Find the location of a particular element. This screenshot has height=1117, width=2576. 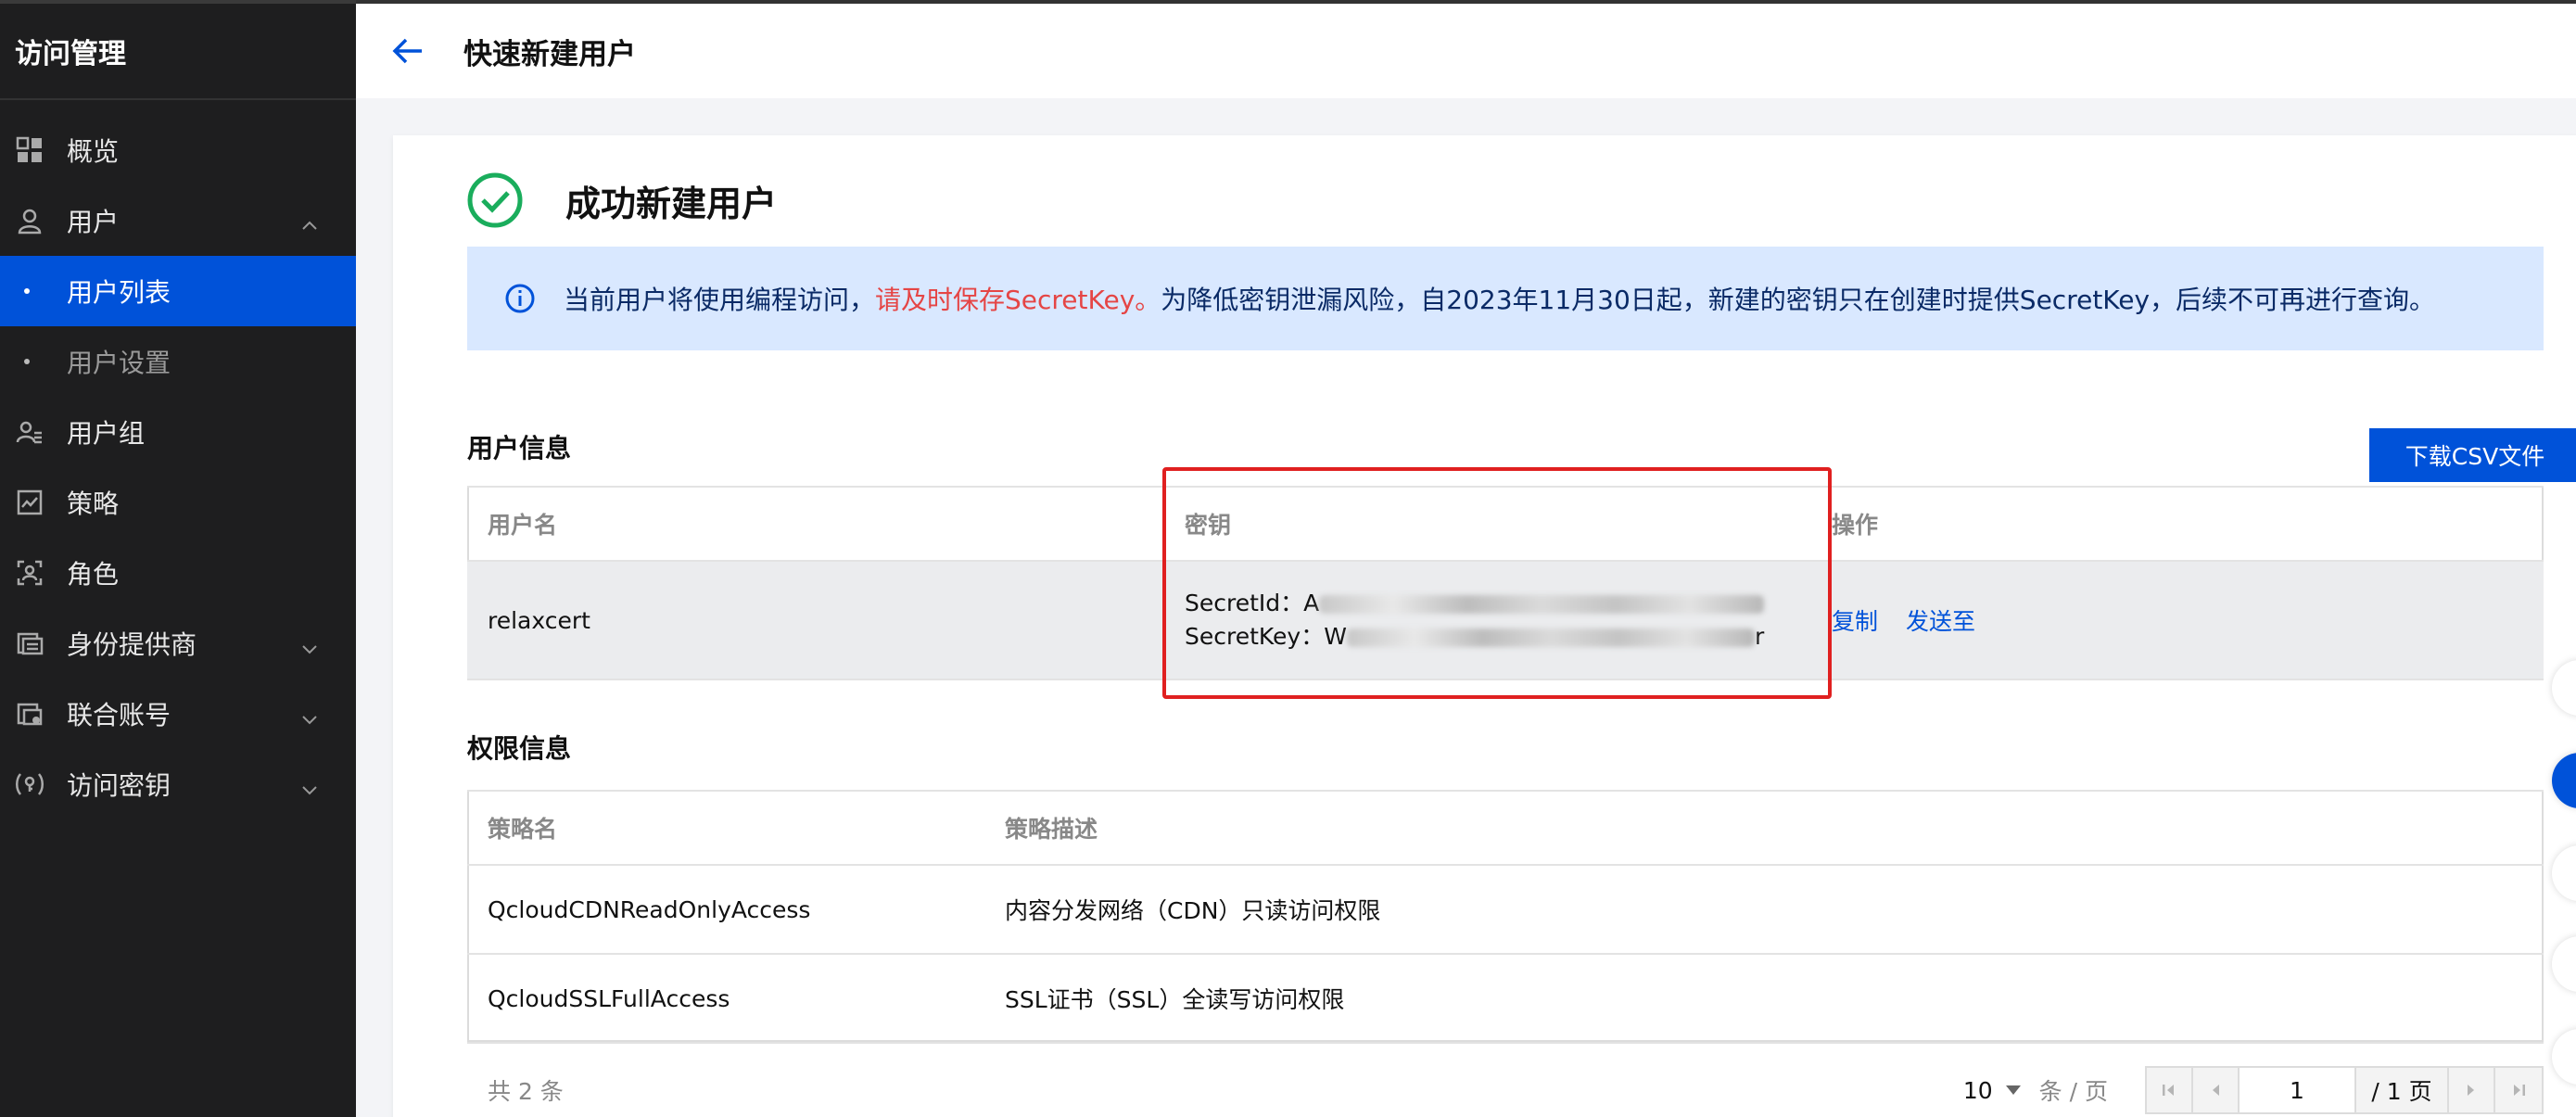

role-icon is located at coordinates (29, 573).